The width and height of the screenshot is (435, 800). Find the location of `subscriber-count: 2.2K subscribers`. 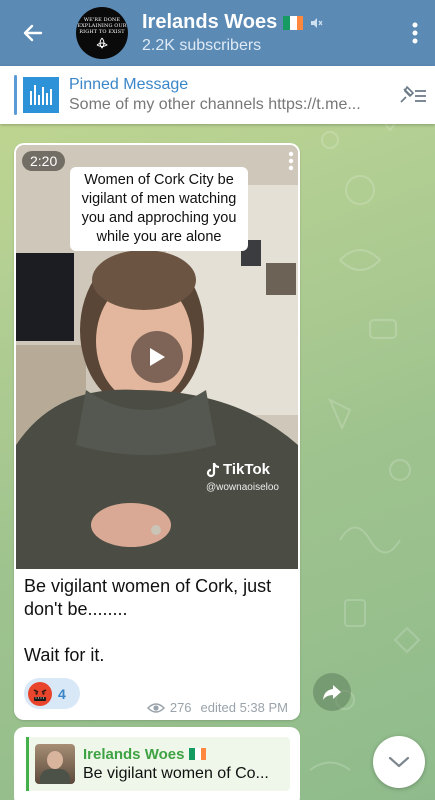

subscriber-count: 2.2K subscribers is located at coordinates (202, 45).